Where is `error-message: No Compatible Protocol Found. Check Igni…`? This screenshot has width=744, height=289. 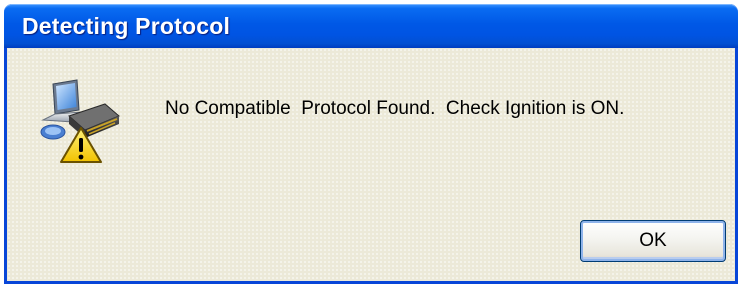 error-message: No Compatible Protocol Found. Check Igni… is located at coordinates (395, 108).